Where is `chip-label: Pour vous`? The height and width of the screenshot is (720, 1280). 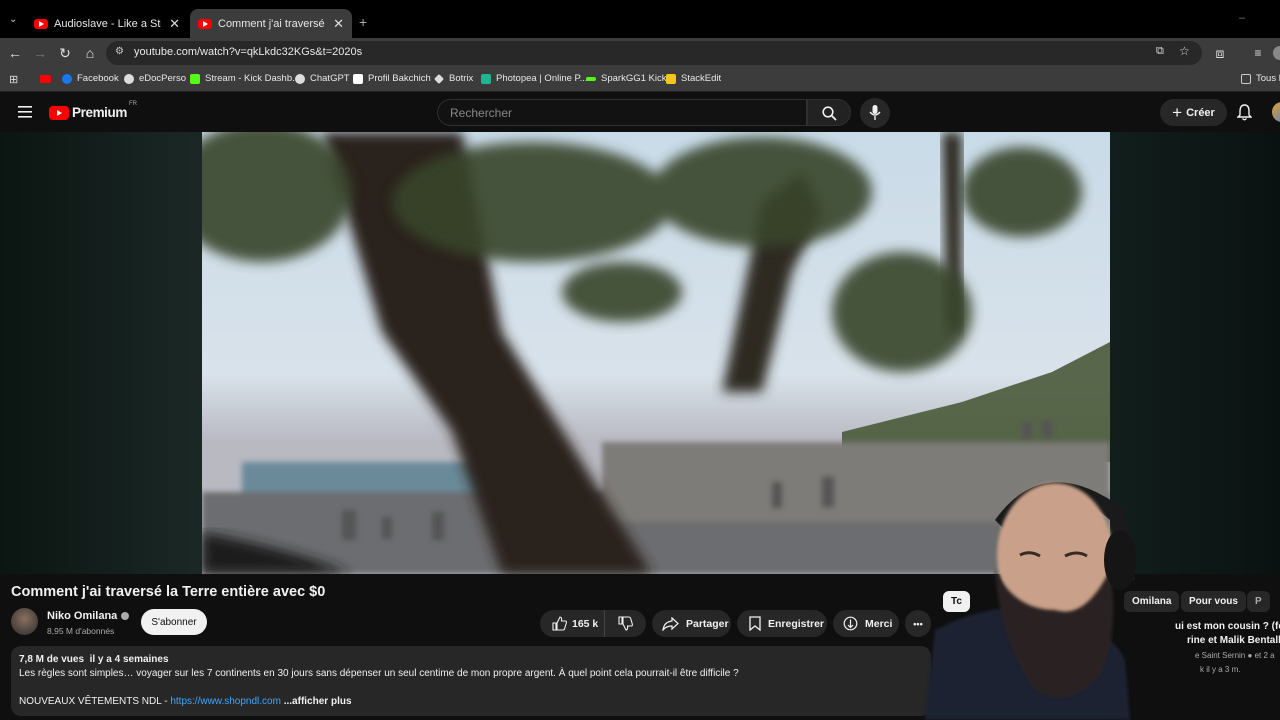
chip-label: Pour vous is located at coordinates (1213, 601).